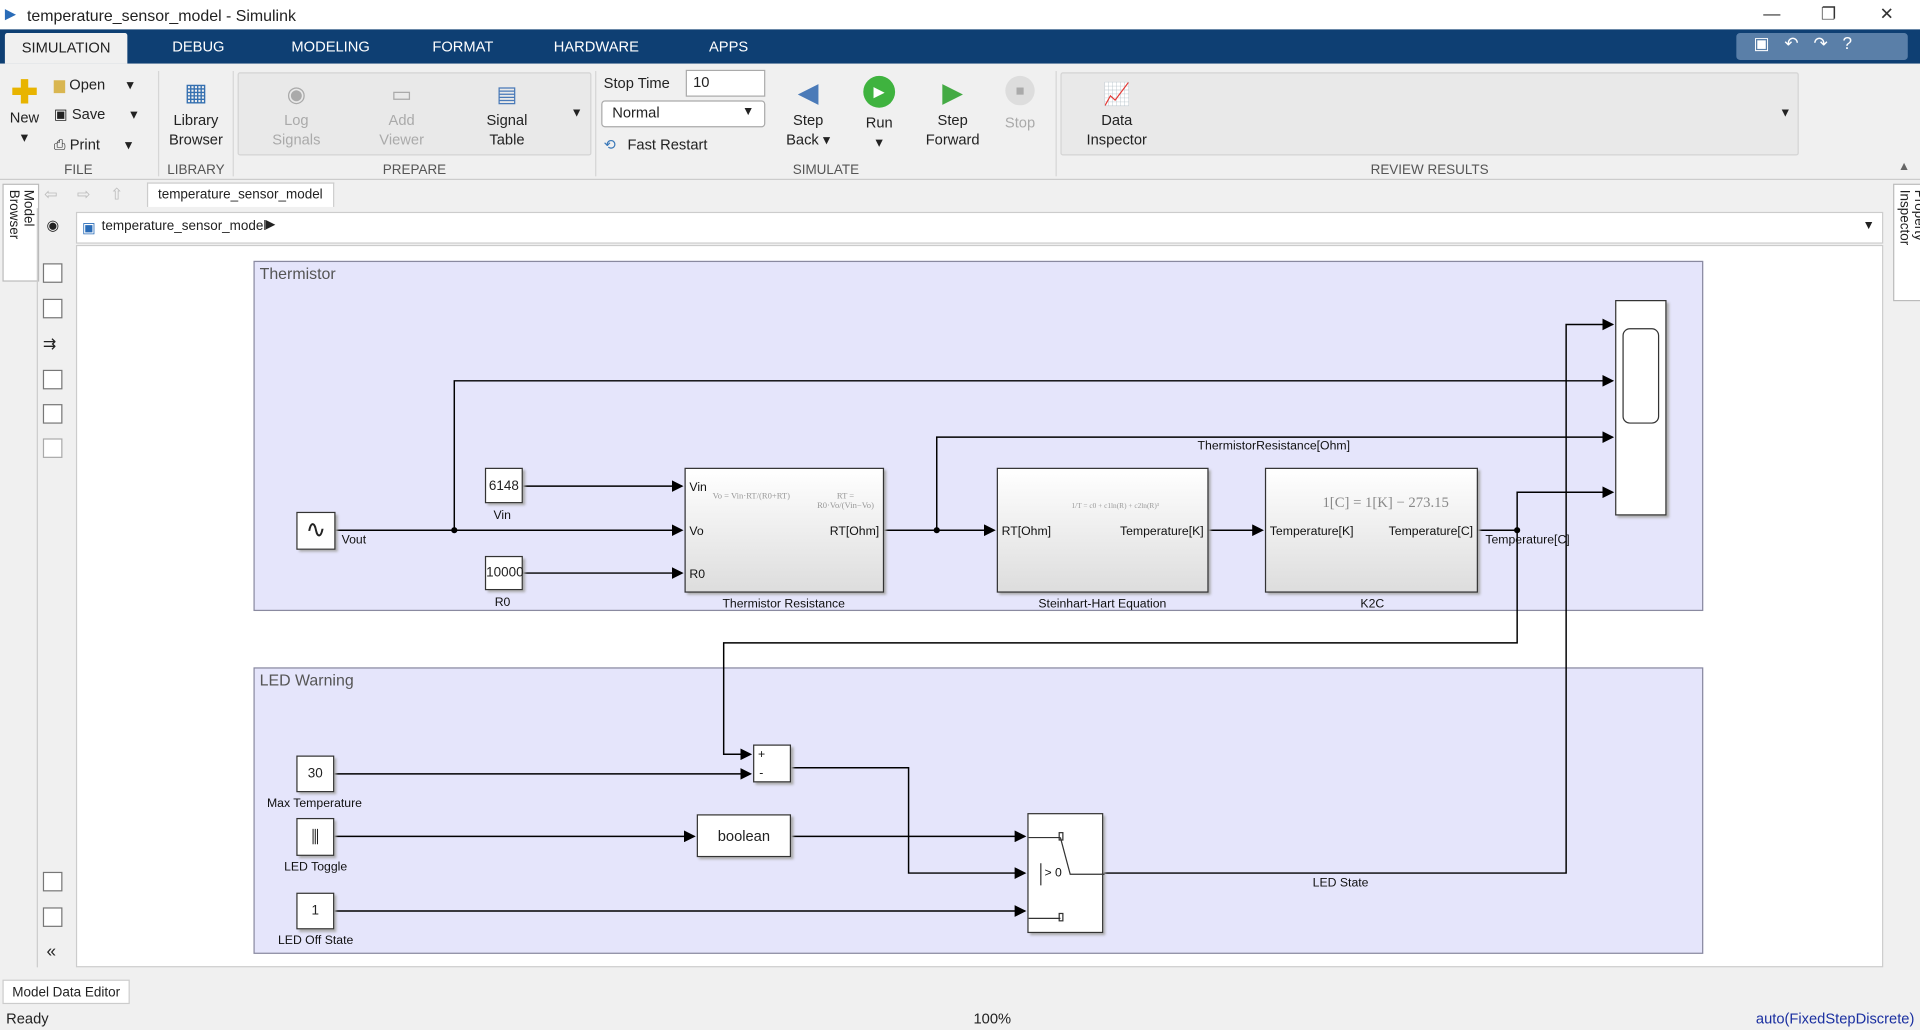 This screenshot has width=1920, height=1030. What do you see at coordinates (1066, 873) in the screenshot?
I see `switch-block: > 0` at bounding box center [1066, 873].